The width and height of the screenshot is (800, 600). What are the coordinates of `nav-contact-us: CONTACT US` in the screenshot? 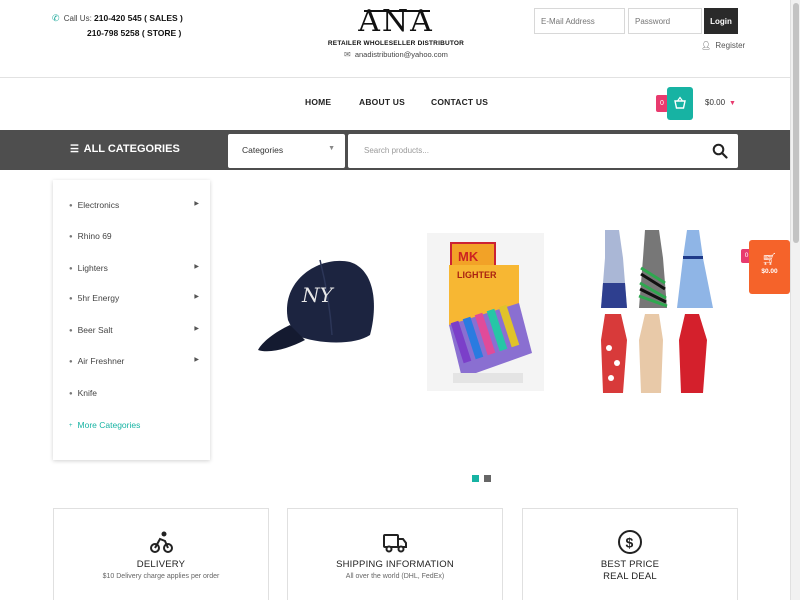 It's located at (459, 102).